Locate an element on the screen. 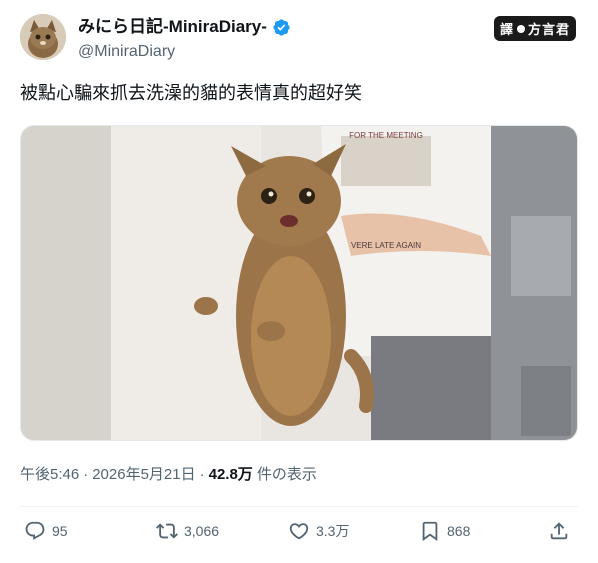 The image size is (598, 563). avatar is located at coordinates (43, 37).